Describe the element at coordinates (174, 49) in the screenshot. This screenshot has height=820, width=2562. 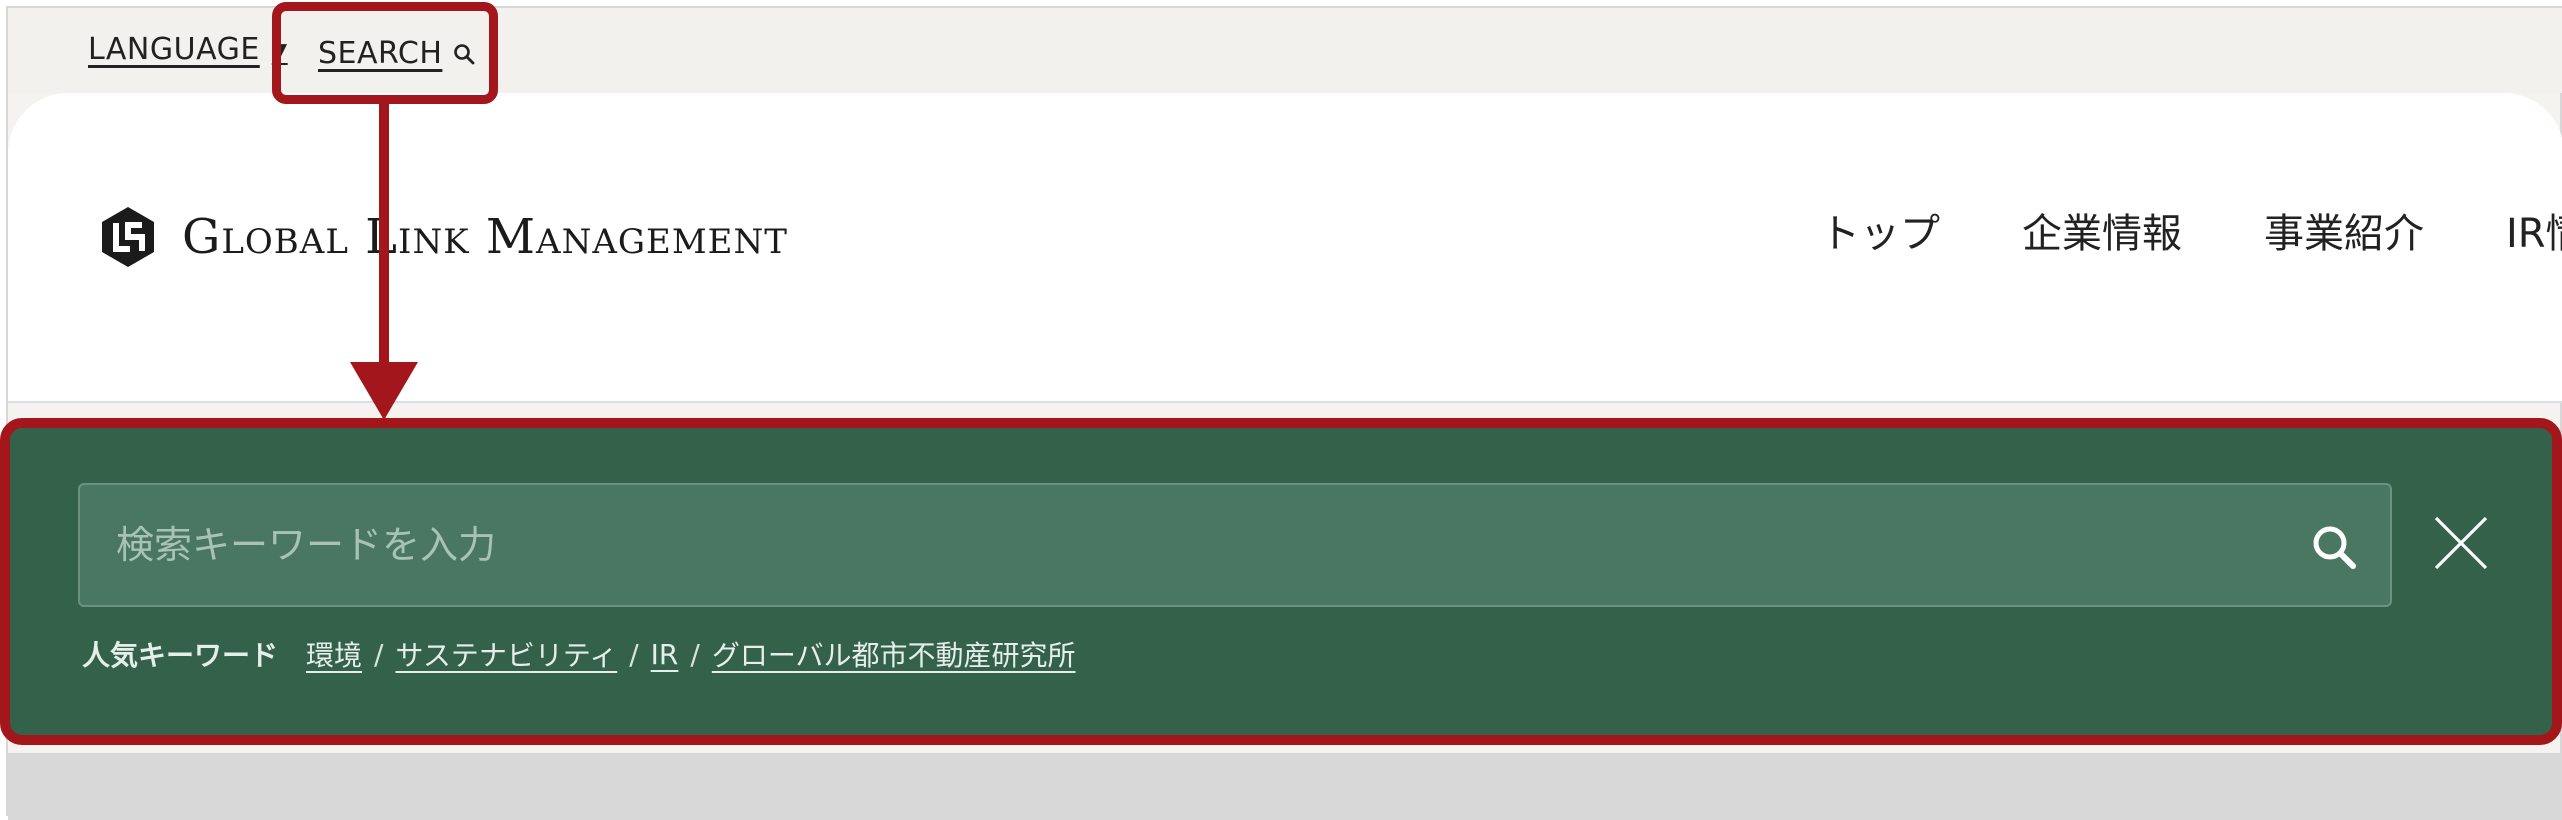
I see `language-label: LANGUAGE` at that location.